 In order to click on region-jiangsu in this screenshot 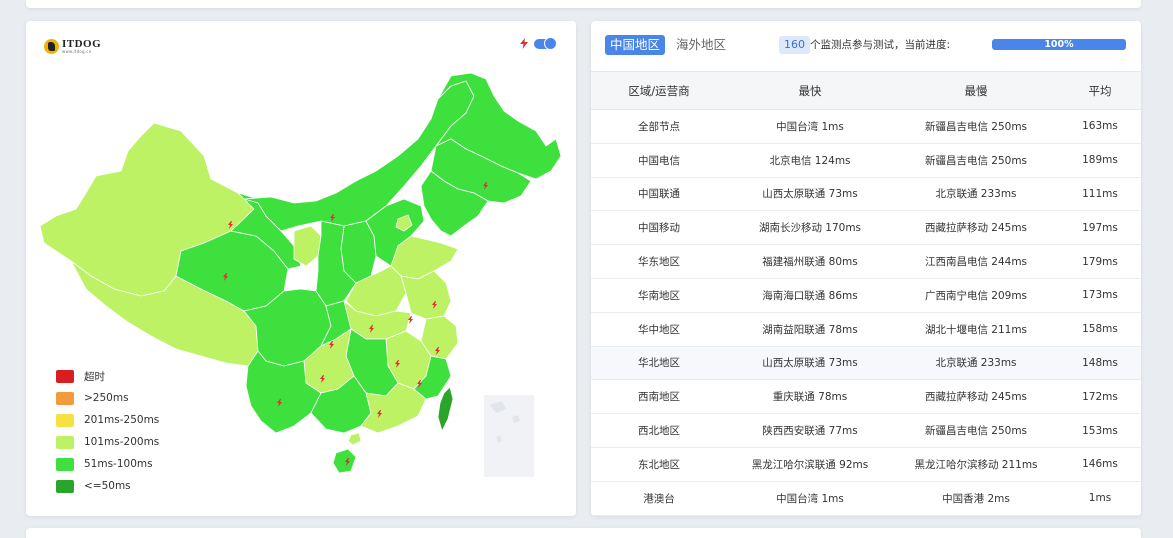, I will do `click(426, 295)`.